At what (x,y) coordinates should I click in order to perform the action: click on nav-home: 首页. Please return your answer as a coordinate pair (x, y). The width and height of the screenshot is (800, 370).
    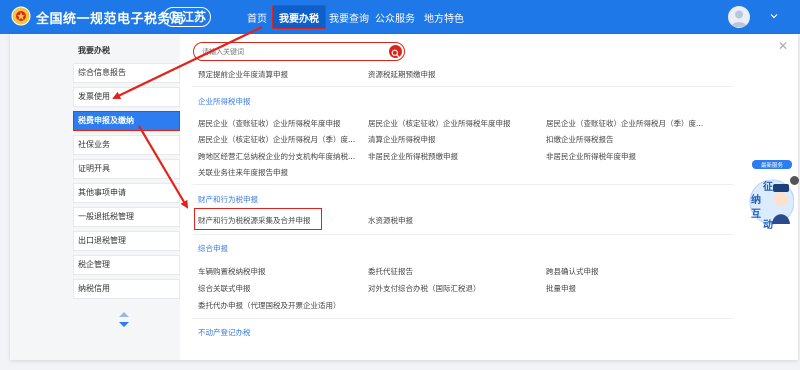
    Looking at the image, I should click on (257, 17).